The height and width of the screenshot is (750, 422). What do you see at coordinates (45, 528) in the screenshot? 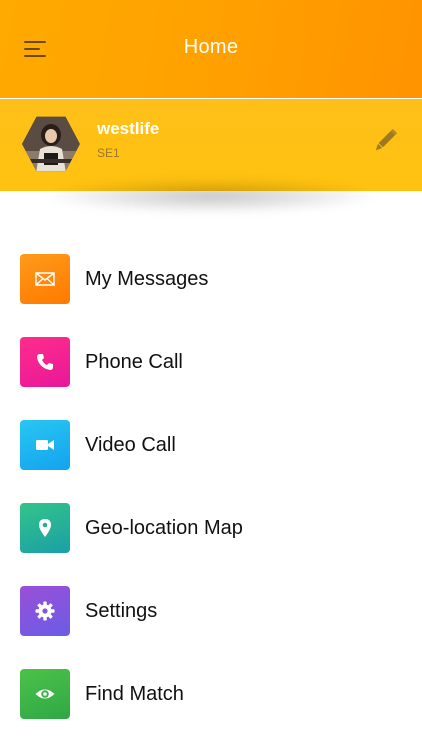
I see `map-pin-icon` at bounding box center [45, 528].